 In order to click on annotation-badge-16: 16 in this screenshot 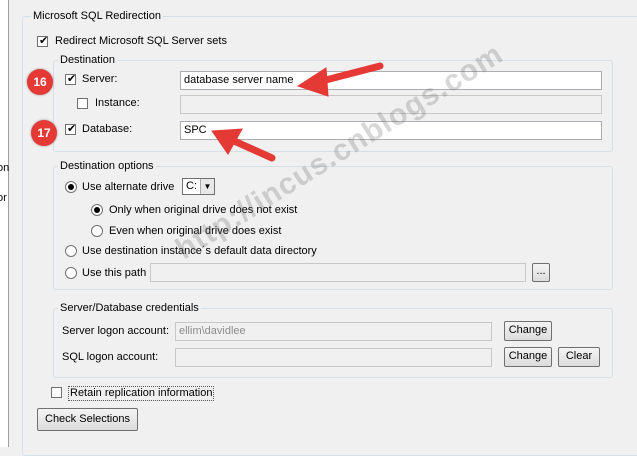, I will do `click(40, 82)`.